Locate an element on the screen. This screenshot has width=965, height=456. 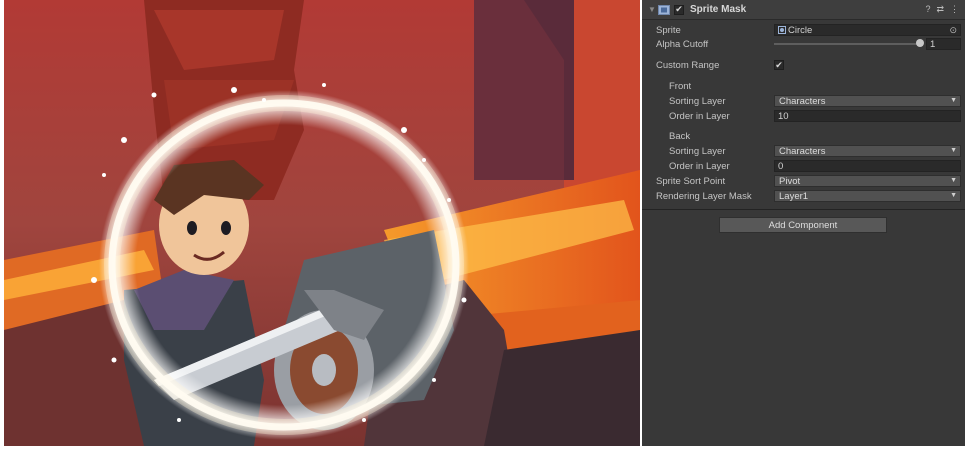
front-sorting-layer-value: Characters is located at coordinates (802, 101).